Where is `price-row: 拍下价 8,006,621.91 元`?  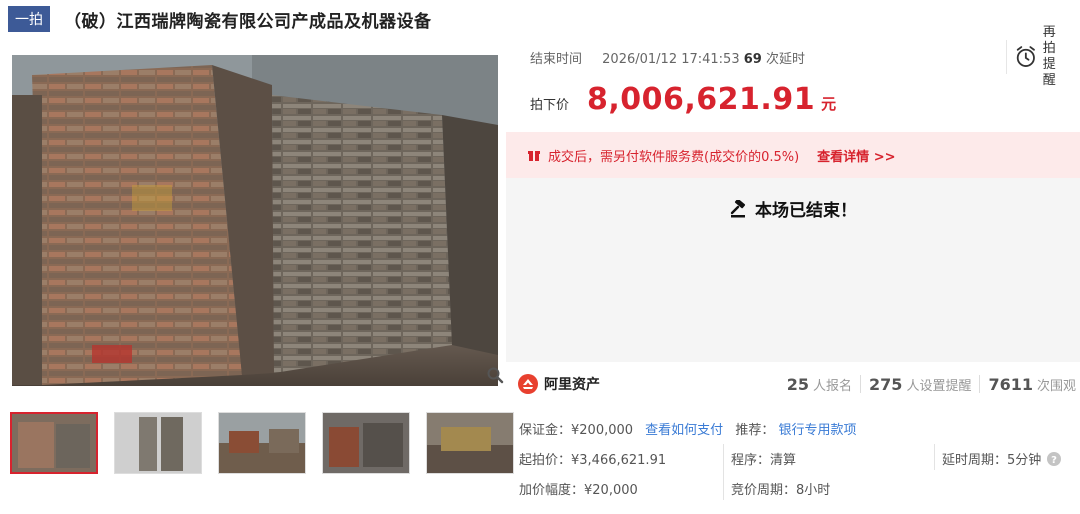
price-row: 拍下价 8,006,621.91 元 is located at coordinates (683, 99).